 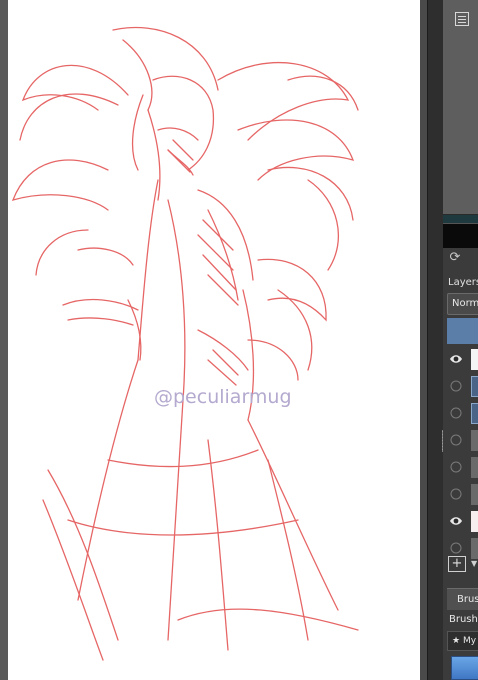 What do you see at coordinates (435, 340) in the screenshot?
I see `panel-splitter` at bounding box center [435, 340].